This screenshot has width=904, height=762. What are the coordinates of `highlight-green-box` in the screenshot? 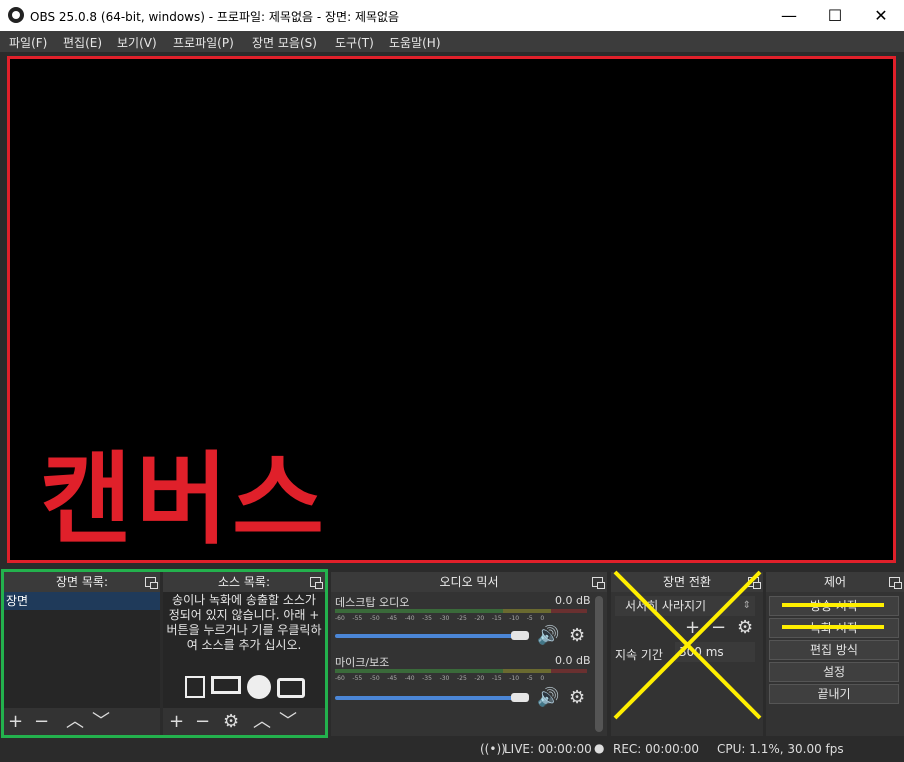 It's located at (164, 653).